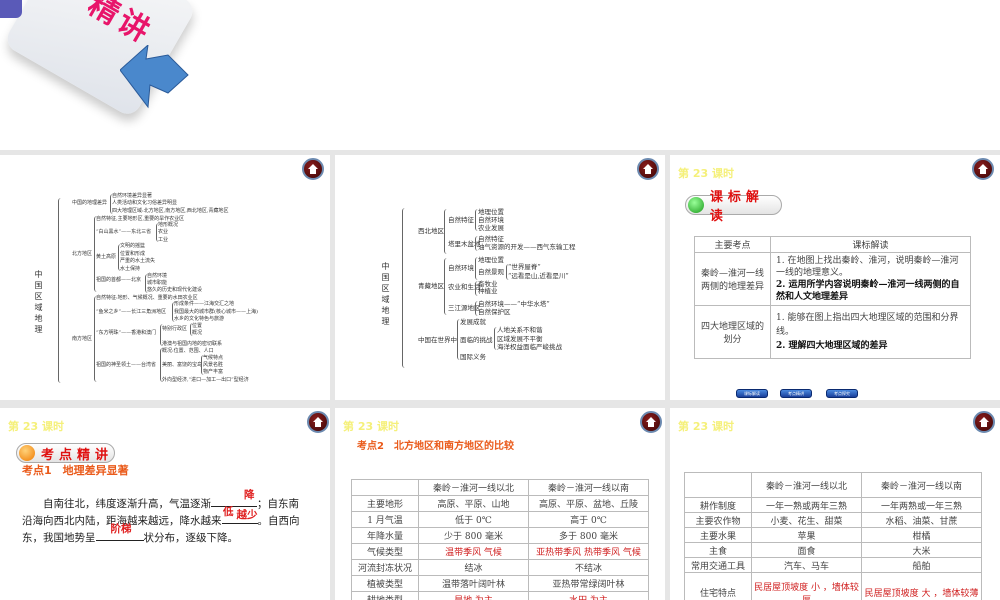 The image size is (1000, 600). I want to click on mindmap-node: 文明的摇篮, so click(133, 246).